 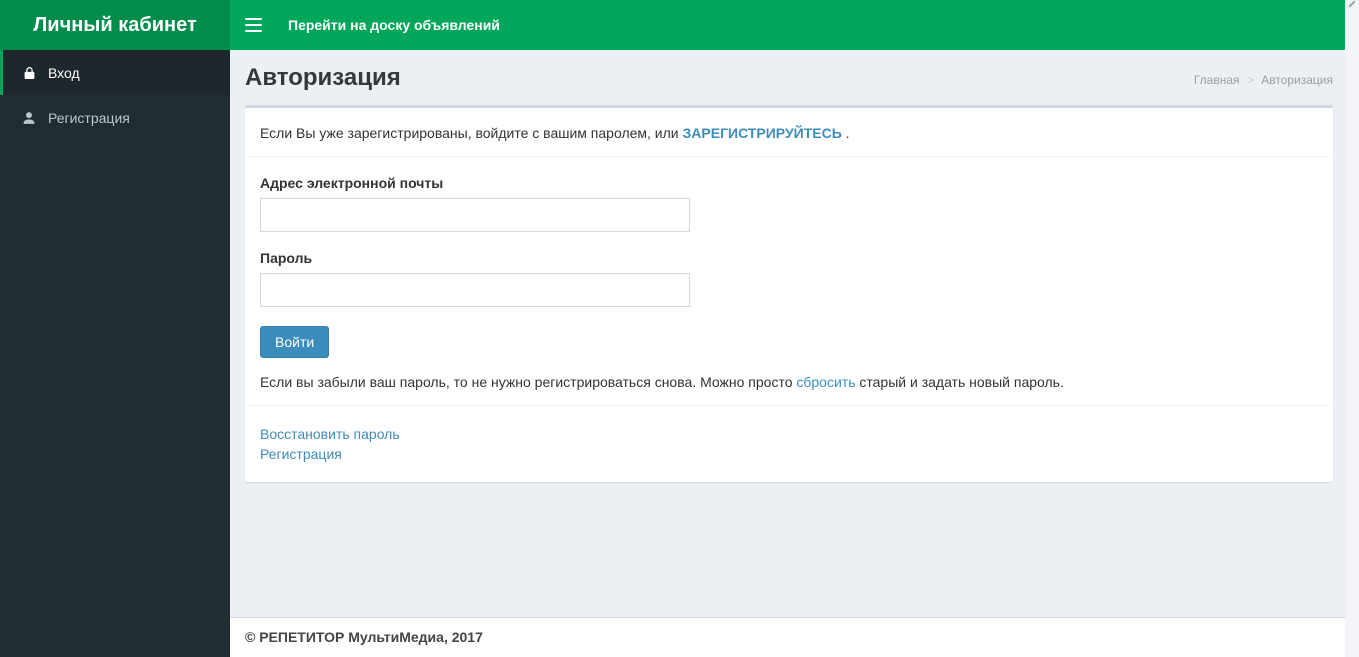 I want to click on sidebar-item-registration: Регистрация, so click(x=115, y=117).